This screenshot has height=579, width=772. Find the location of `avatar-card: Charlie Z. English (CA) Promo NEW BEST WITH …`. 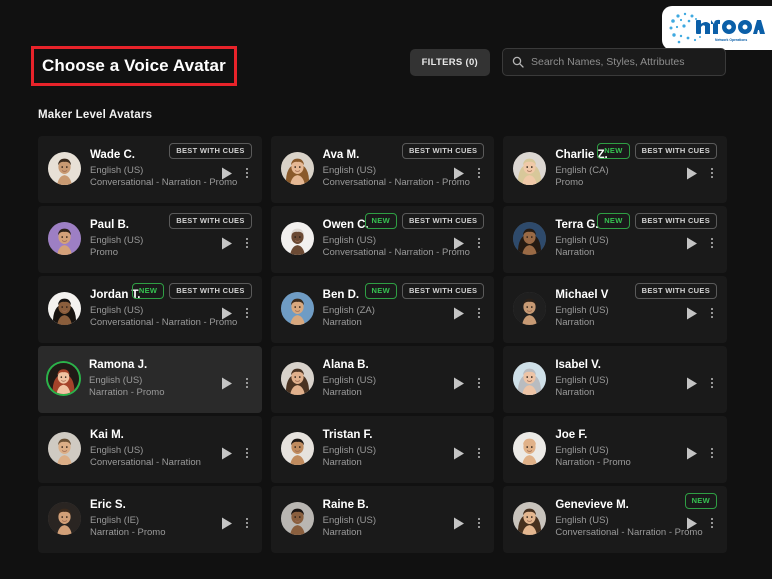

avatar-card: Charlie Z. English (CA) Promo NEW BEST WITH … is located at coordinates (615, 169).